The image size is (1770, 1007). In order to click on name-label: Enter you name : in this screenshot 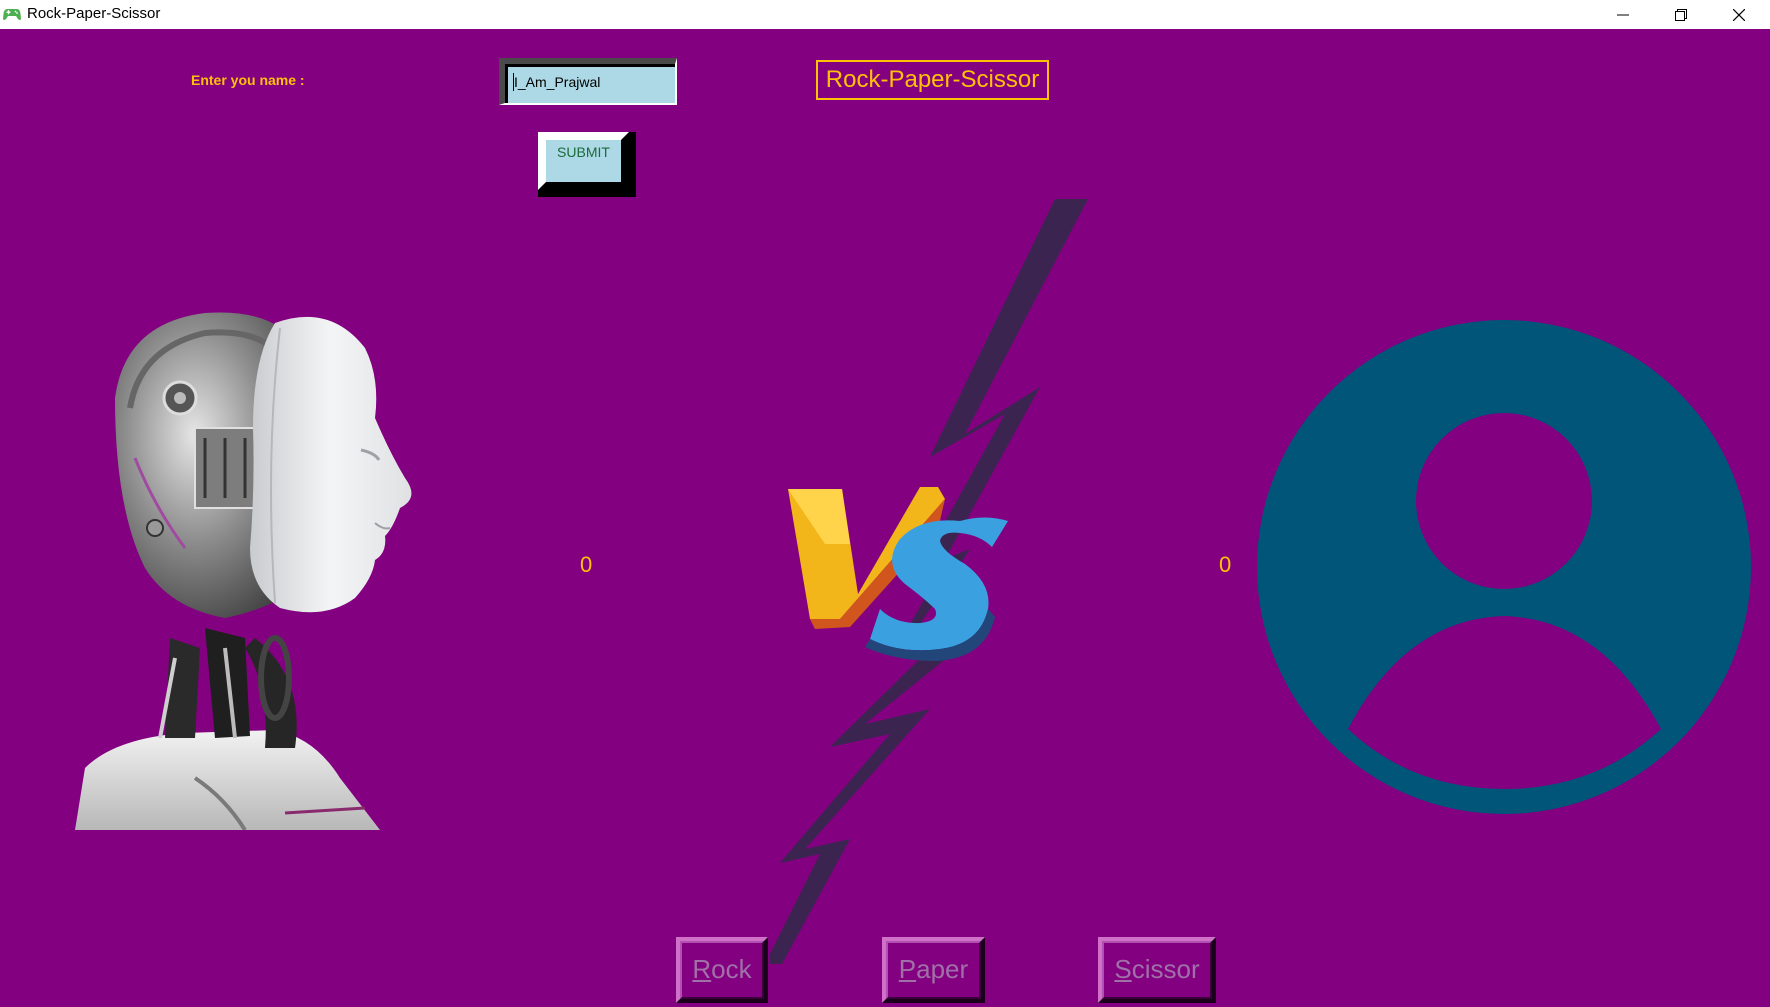, I will do `click(248, 80)`.